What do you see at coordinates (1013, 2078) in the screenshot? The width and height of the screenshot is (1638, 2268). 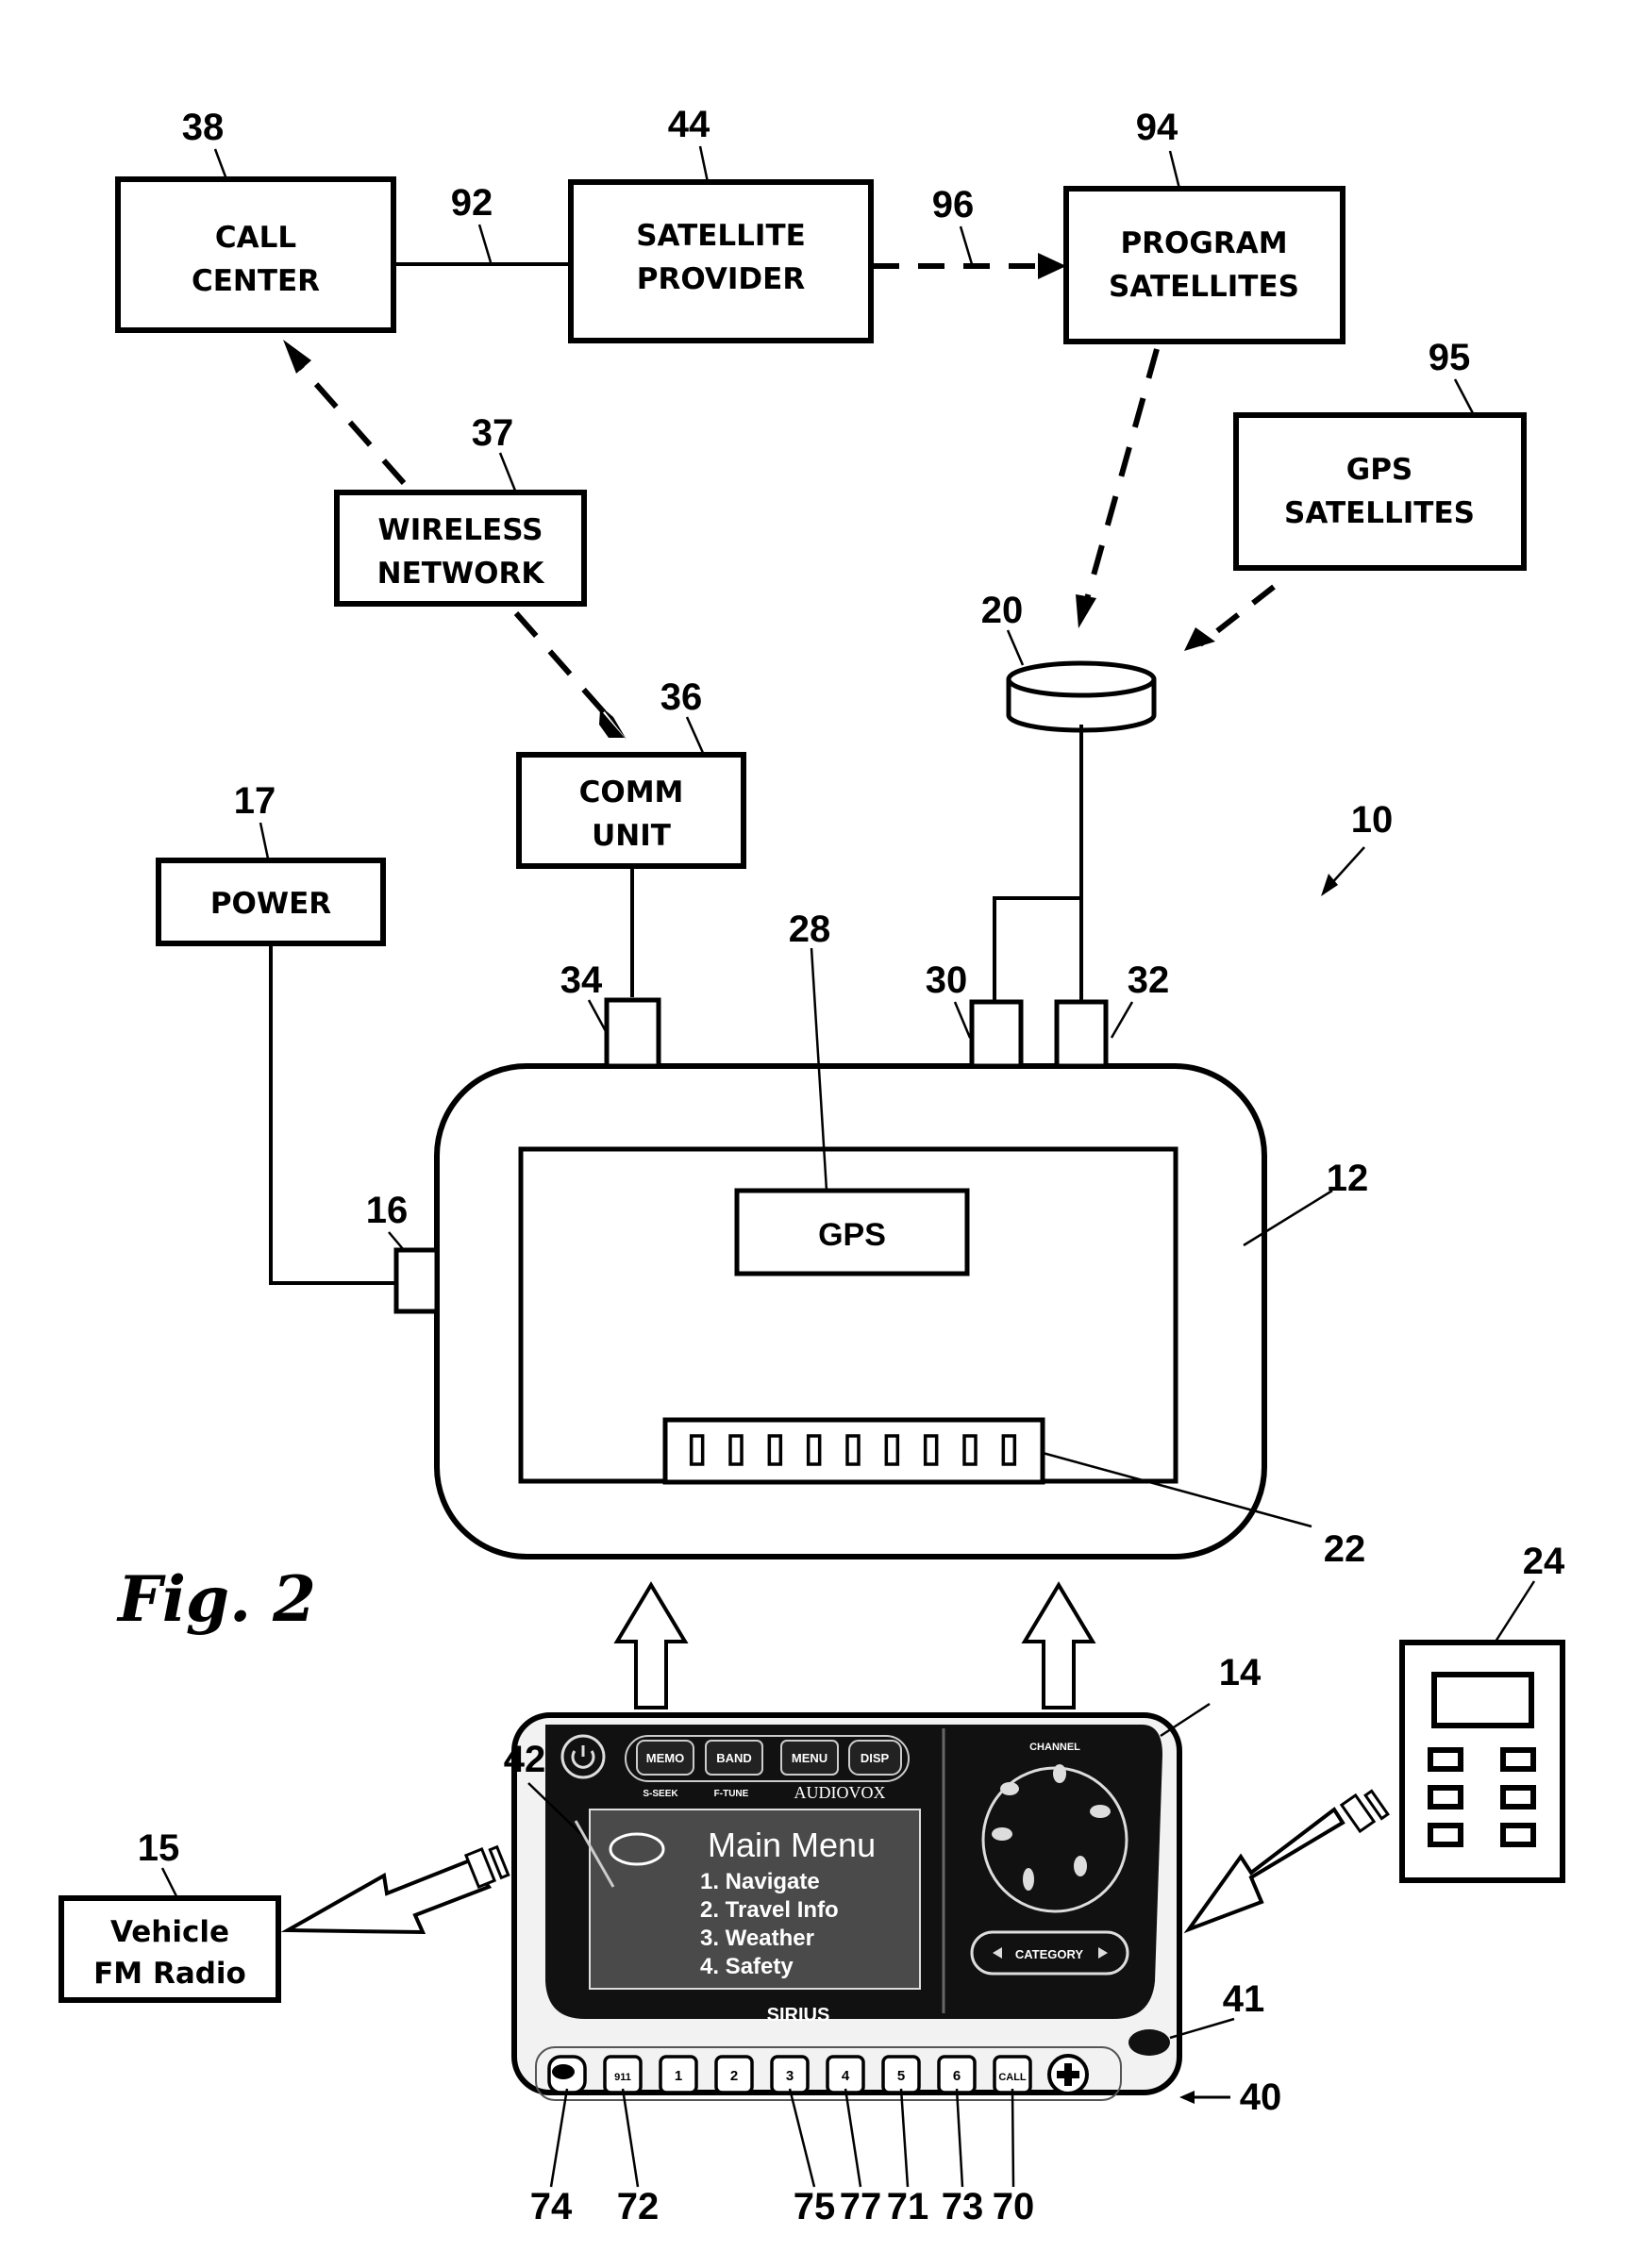 I see `key-label: CALL` at bounding box center [1013, 2078].